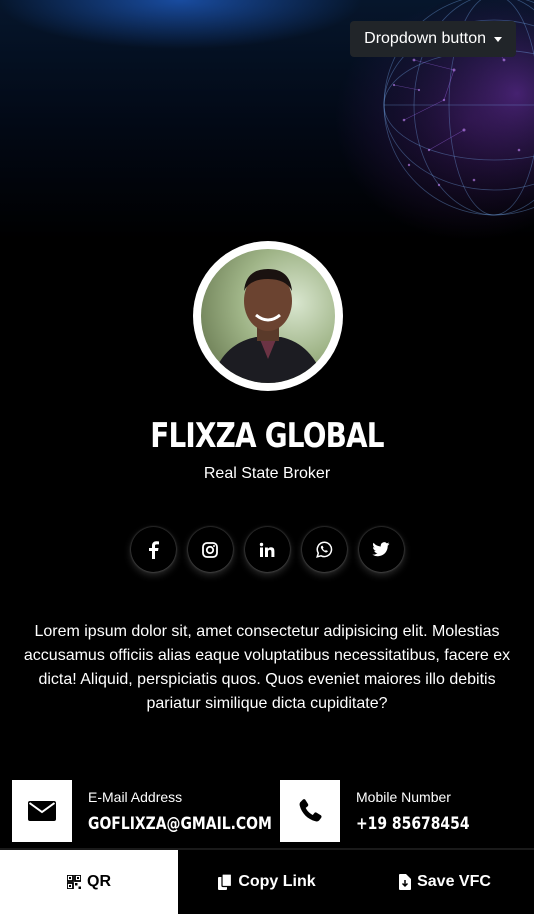 The width and height of the screenshot is (534, 914). I want to click on facebook-icon, so click(154, 549).